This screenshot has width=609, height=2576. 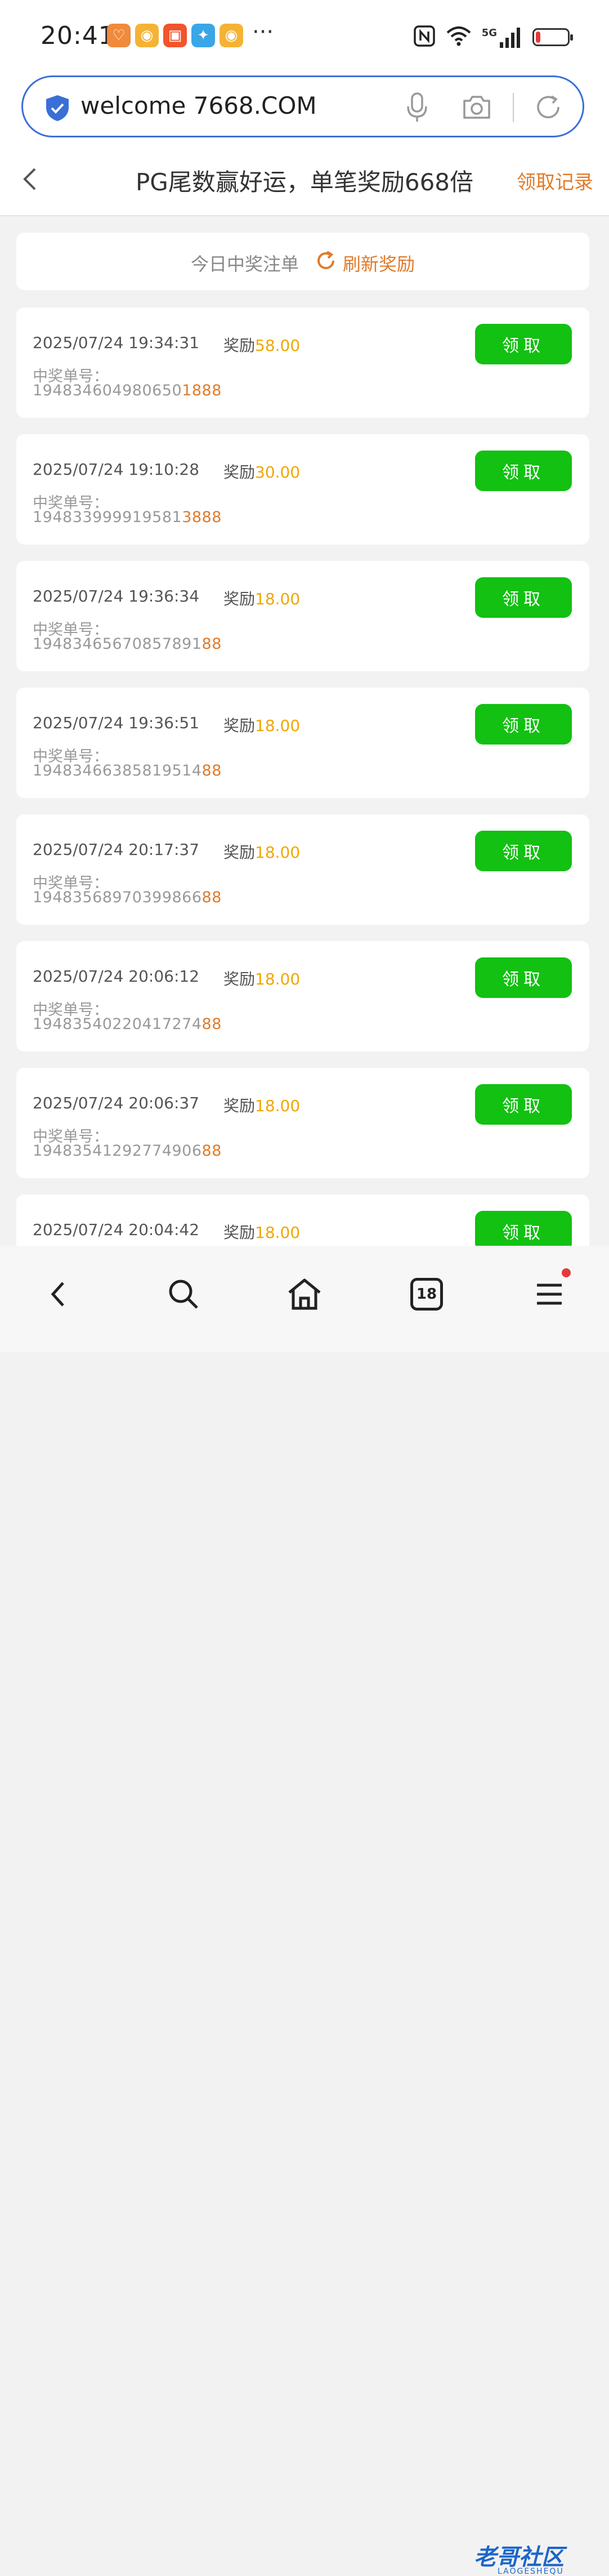 I want to click on reward-info: 奖励58.00, so click(x=261, y=344).